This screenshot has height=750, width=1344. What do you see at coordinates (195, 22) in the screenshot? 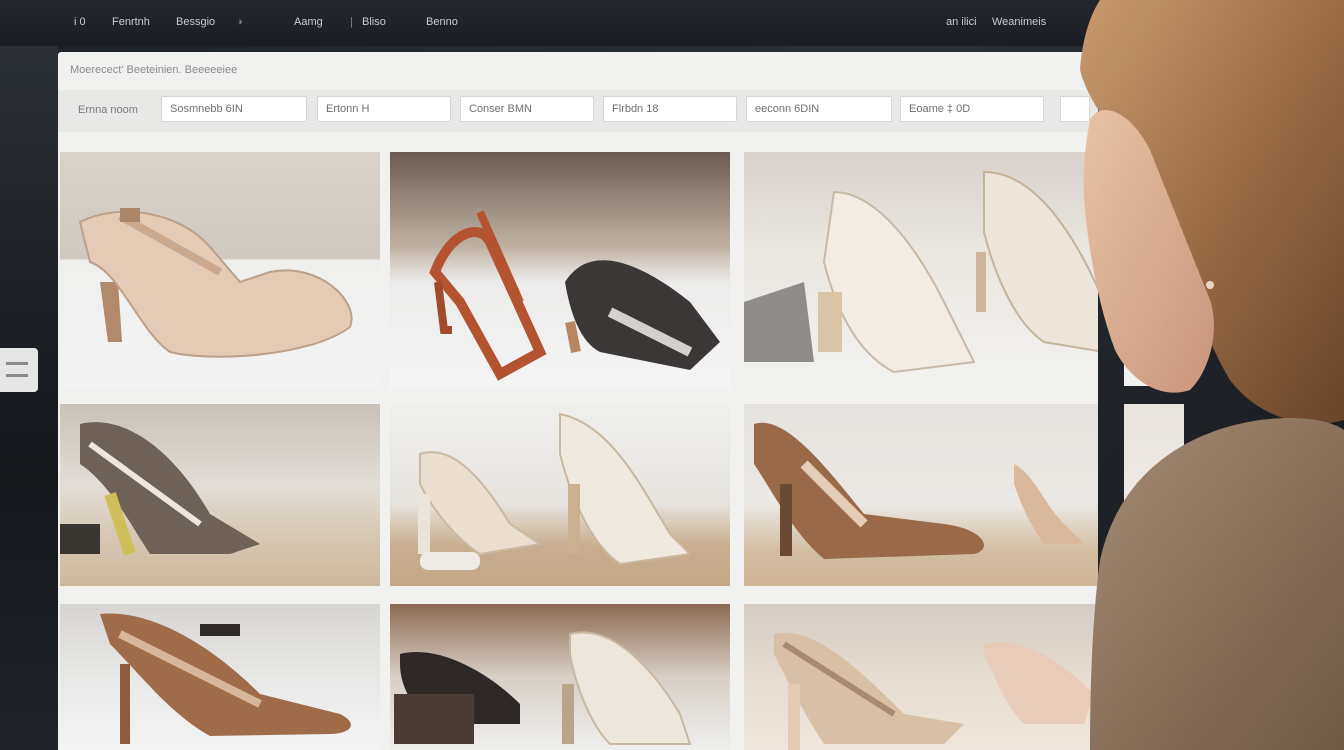
I see `nav-item-3: Bessgio` at bounding box center [195, 22].